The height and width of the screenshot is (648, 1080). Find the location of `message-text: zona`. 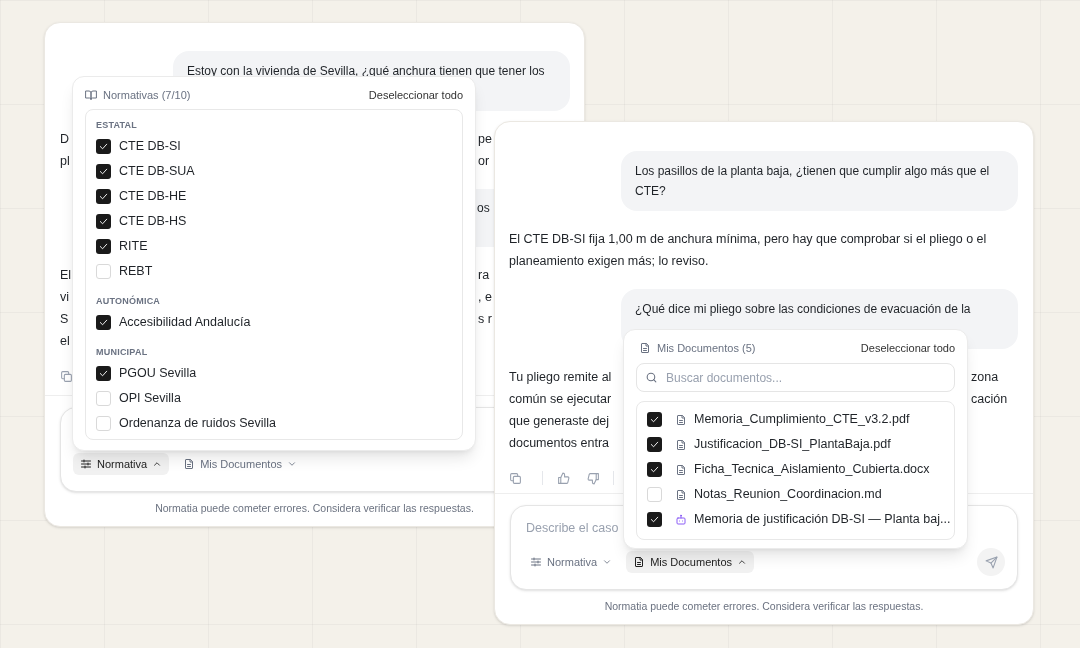

message-text: zona is located at coordinates (985, 377).